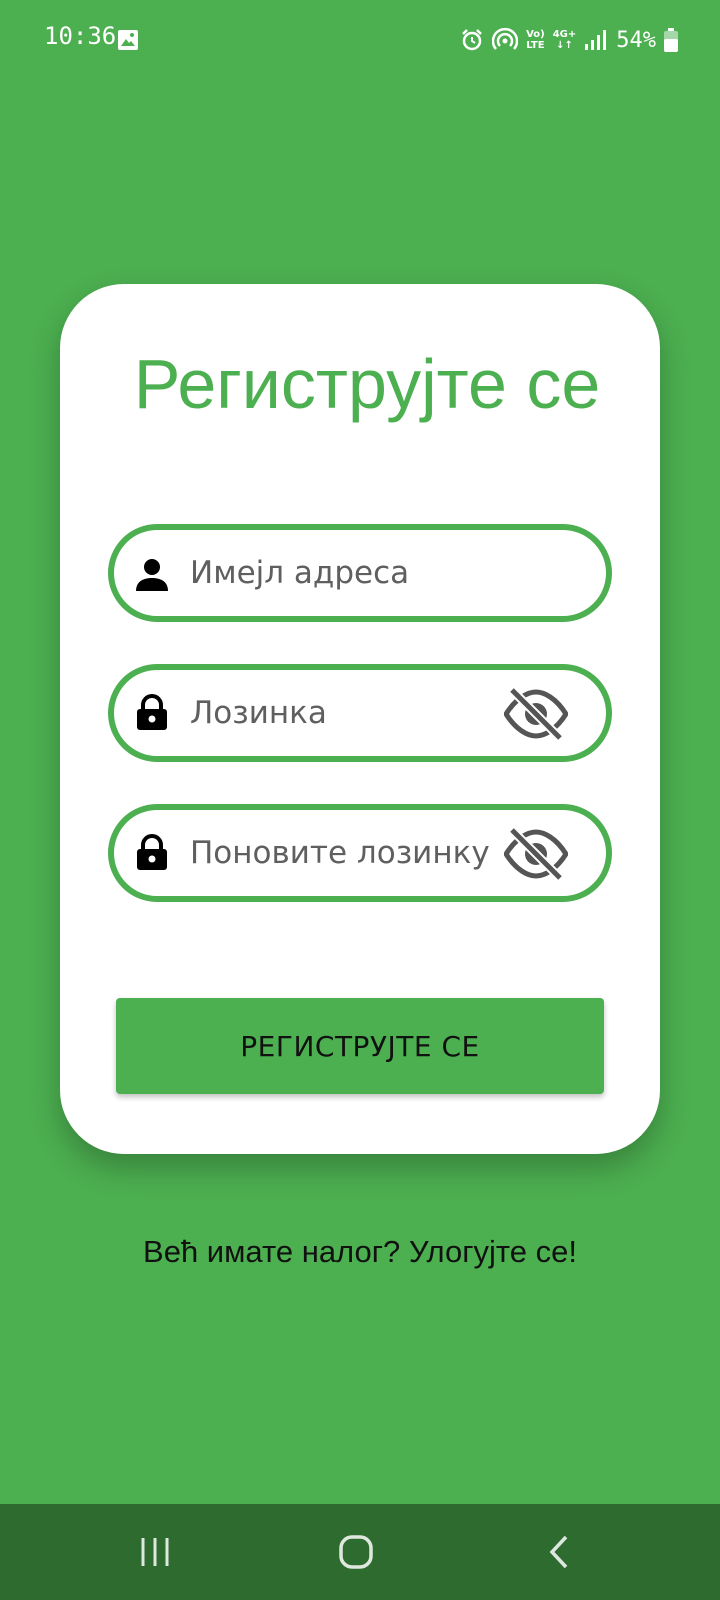 The height and width of the screenshot is (1600, 720). Describe the element at coordinates (356, 1552) in the screenshot. I see `home-icon` at that location.